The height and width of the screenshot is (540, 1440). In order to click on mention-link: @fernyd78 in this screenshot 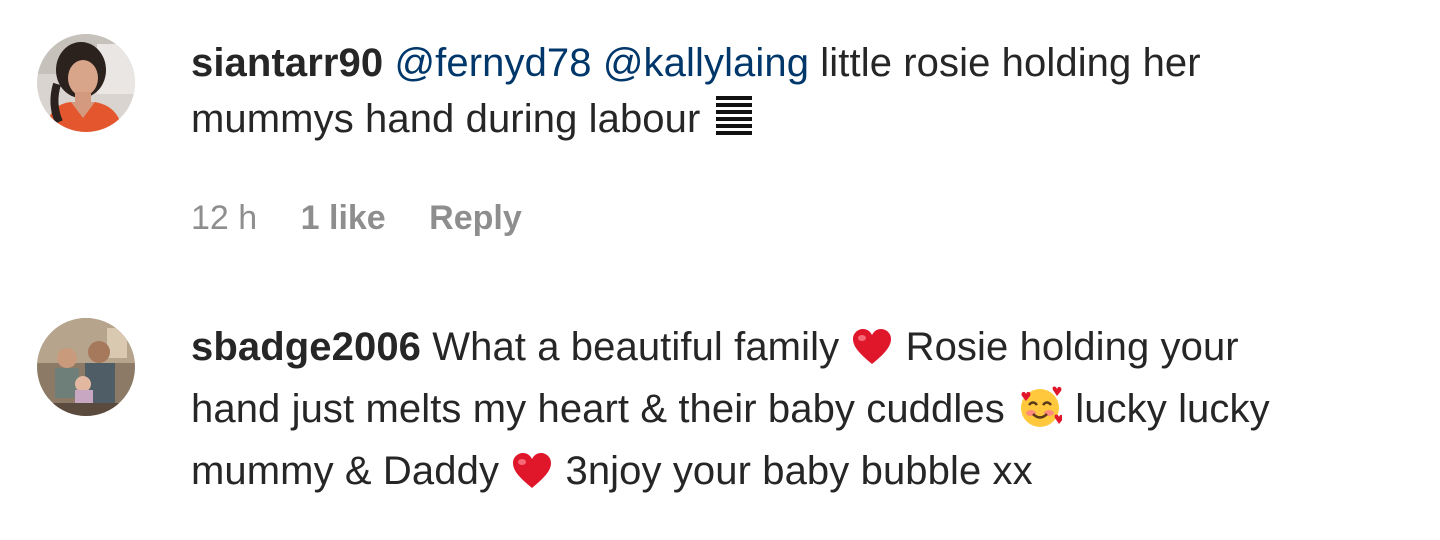, I will do `click(492, 63)`.